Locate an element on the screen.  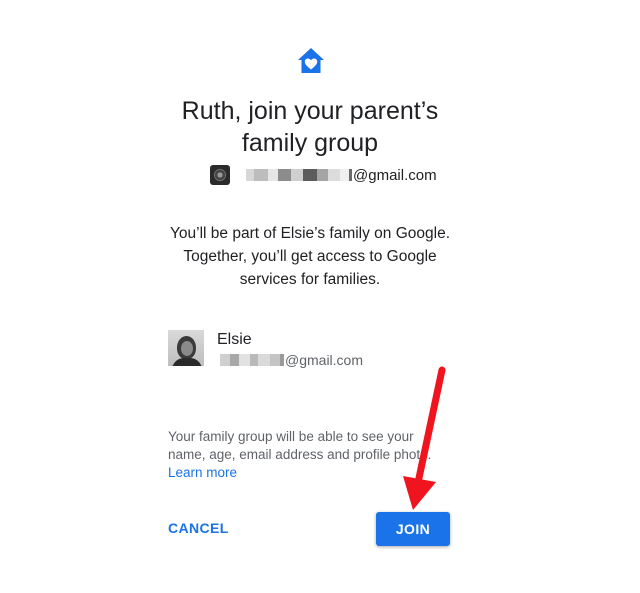
parent-account-row: Elsie @gmail.com is located at coordinates (265, 349).